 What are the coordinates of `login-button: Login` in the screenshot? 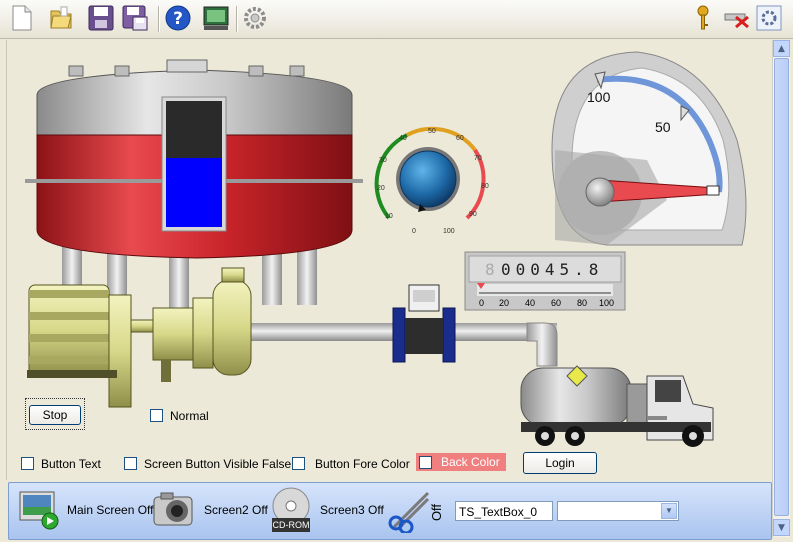 It's located at (560, 463).